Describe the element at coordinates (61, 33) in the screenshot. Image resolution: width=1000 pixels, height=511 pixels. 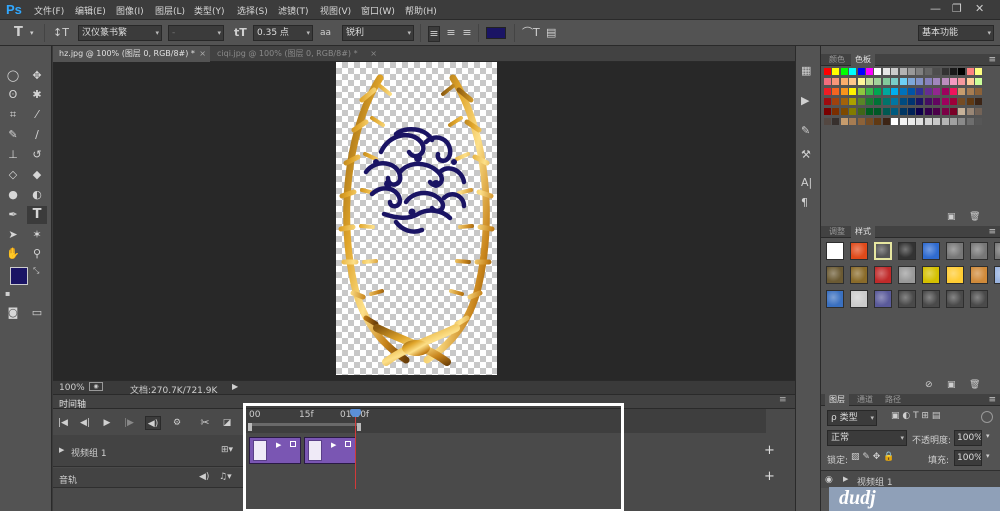
I see `toggle-orientation-icon: ↕T` at that location.